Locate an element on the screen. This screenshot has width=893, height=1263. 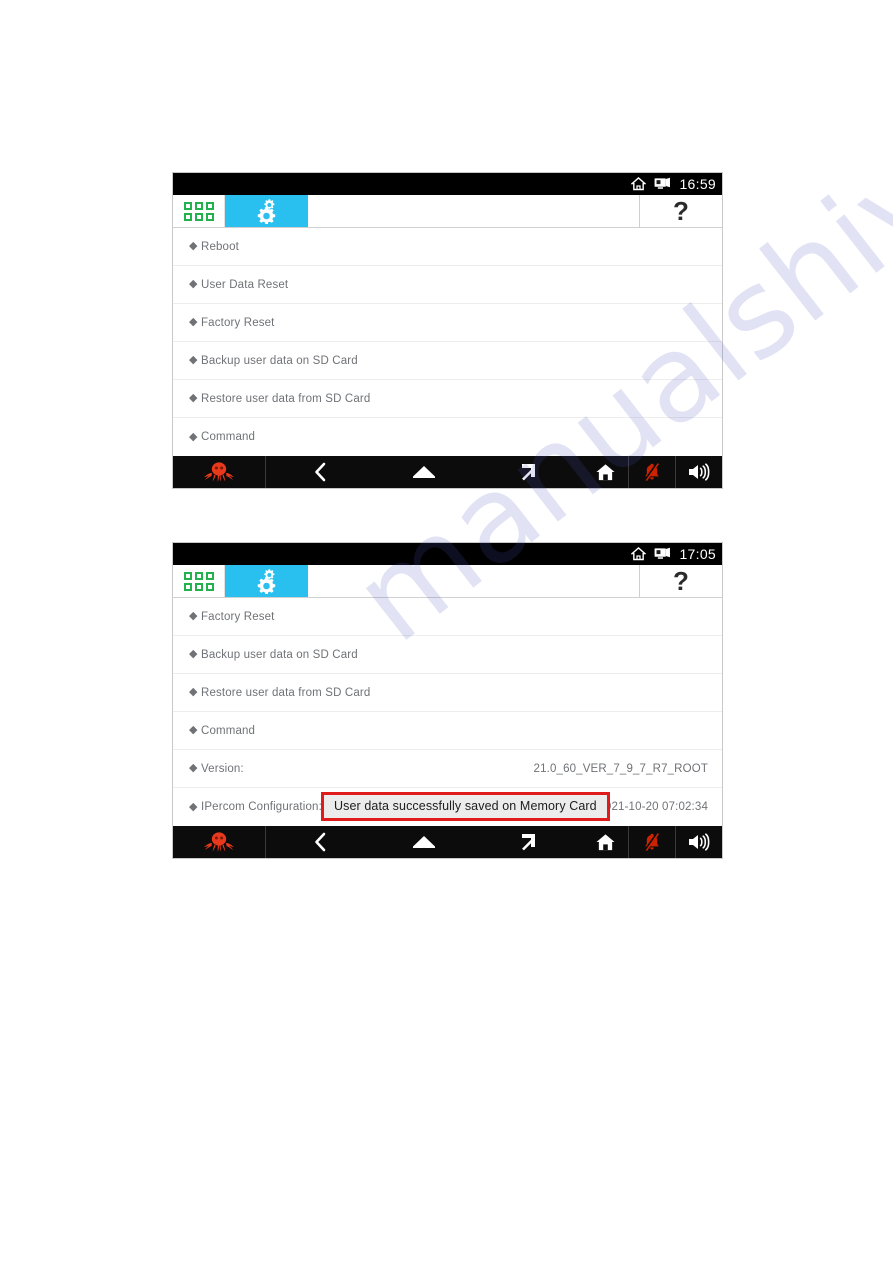
bell-muted-icon is located at coordinates (652, 471).